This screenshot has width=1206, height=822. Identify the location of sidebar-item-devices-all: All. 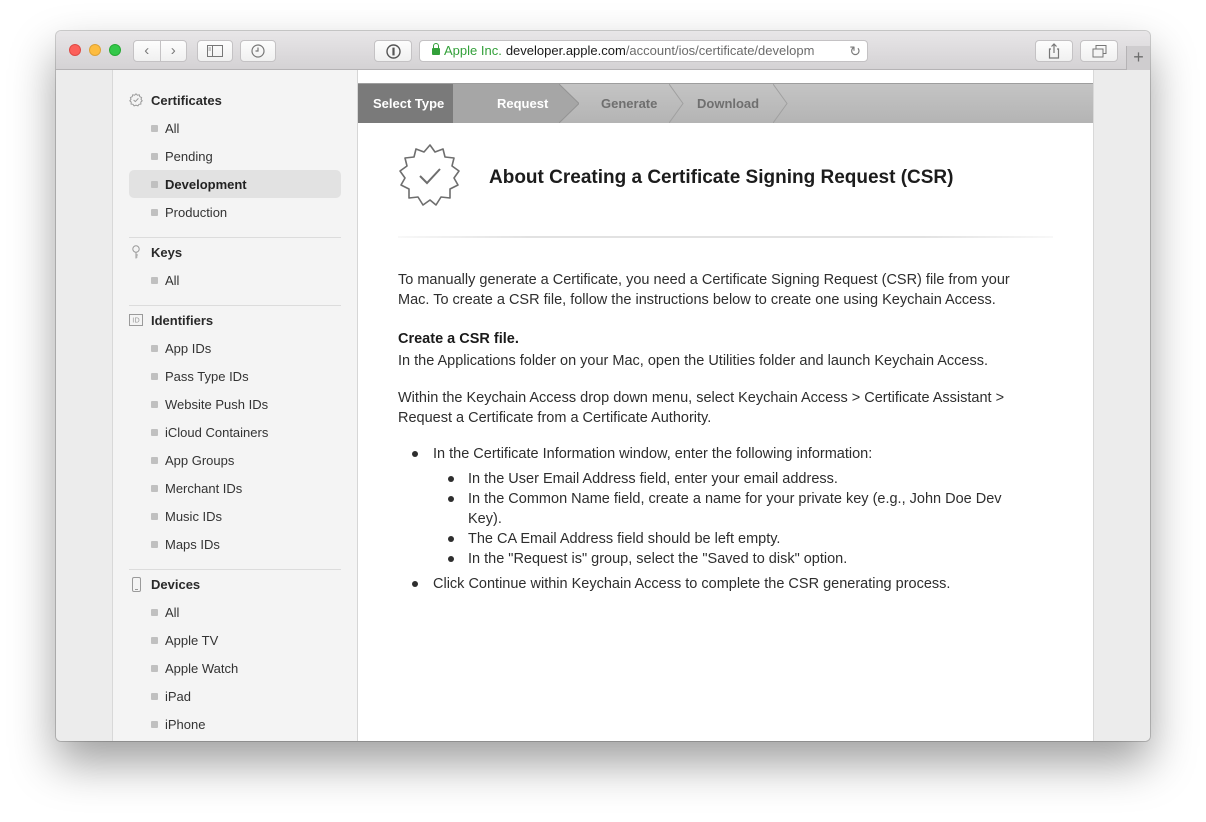
(235, 612).